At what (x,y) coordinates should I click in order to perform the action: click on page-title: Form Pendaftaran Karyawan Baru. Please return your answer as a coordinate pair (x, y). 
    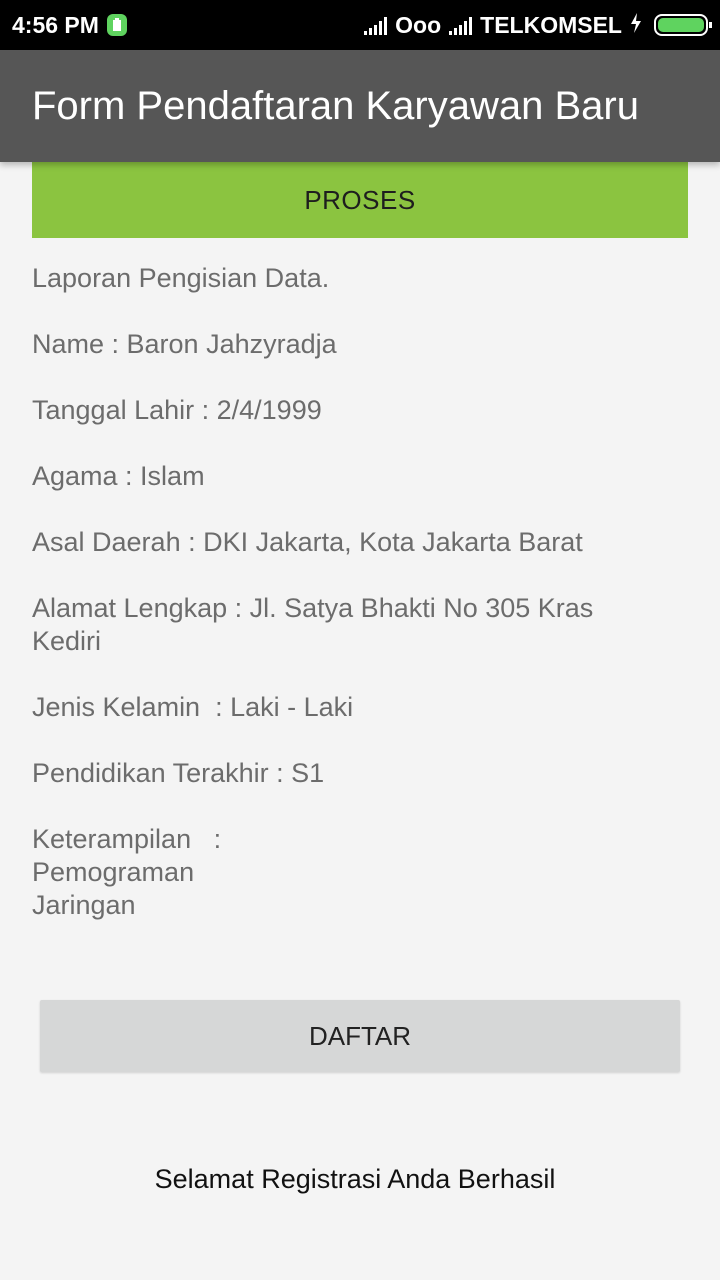
    Looking at the image, I should click on (335, 105).